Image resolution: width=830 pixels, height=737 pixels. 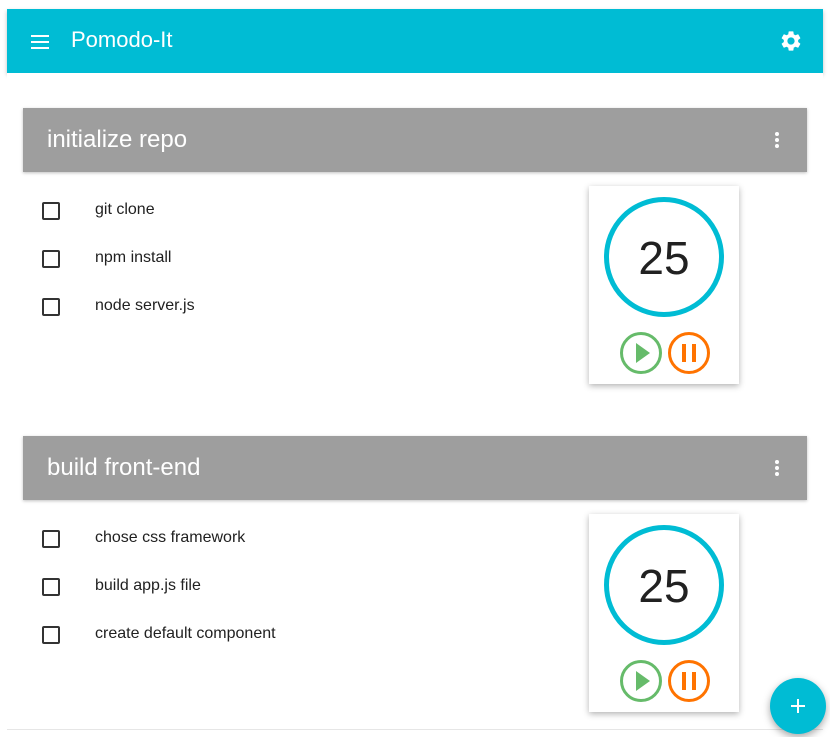 I want to click on task-item: git clone, so click(x=292, y=212).